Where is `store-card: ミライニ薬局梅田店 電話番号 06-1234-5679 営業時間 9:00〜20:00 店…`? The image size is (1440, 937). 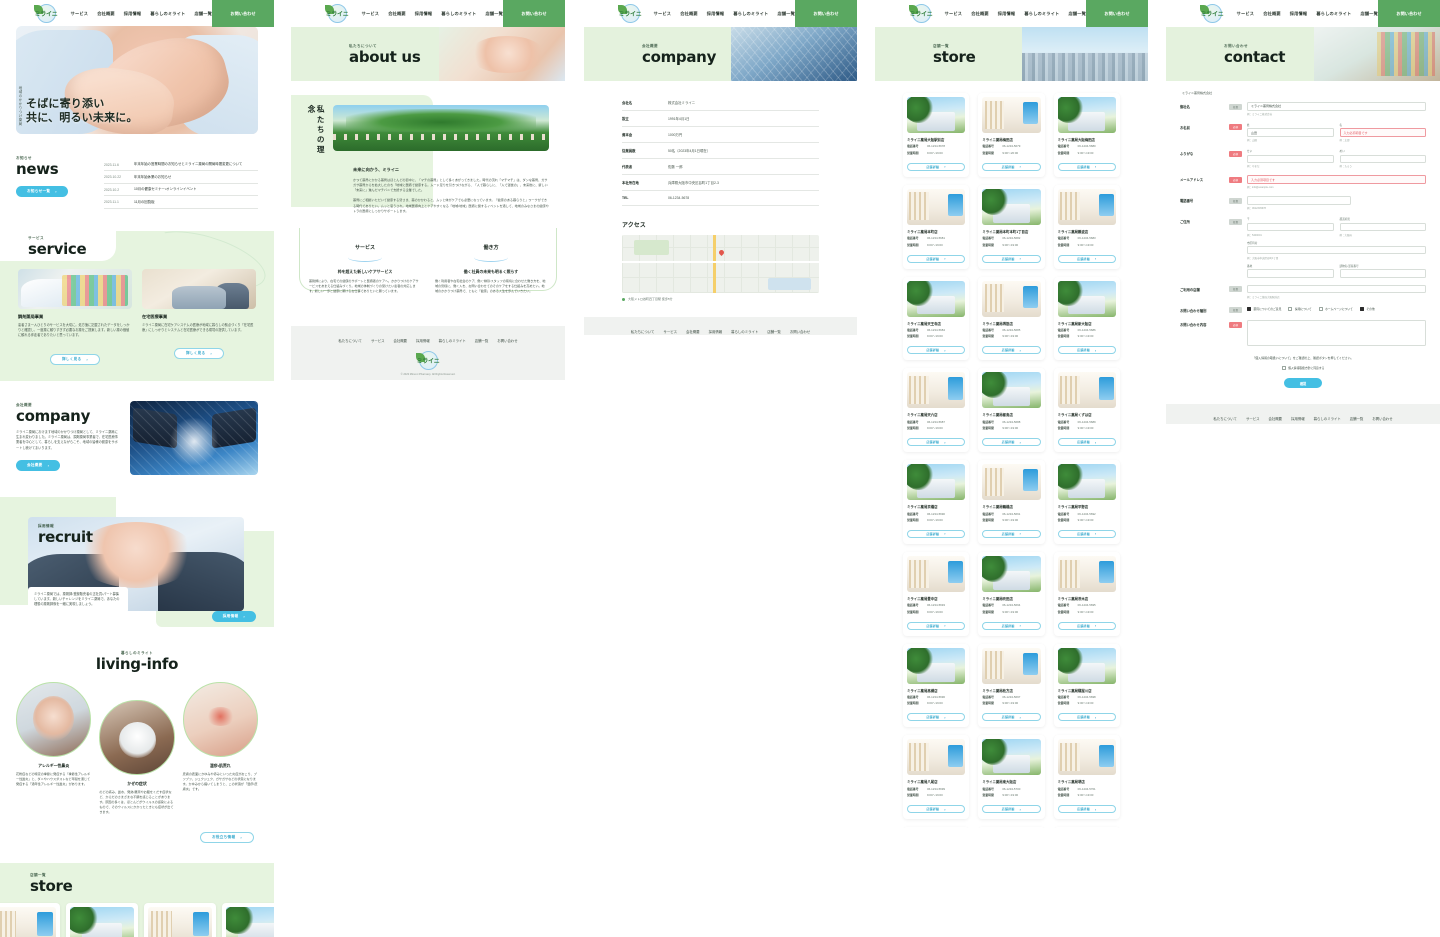 store-card: ミライニ薬局梅田店 電話番号 06-1234-5679 営業時間 9:00〜20:00 店… is located at coordinates (1011, 135).